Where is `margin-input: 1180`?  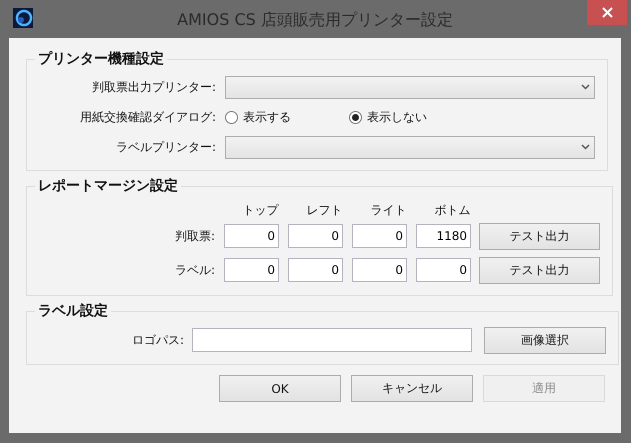
margin-input: 1180 is located at coordinates (443, 236).